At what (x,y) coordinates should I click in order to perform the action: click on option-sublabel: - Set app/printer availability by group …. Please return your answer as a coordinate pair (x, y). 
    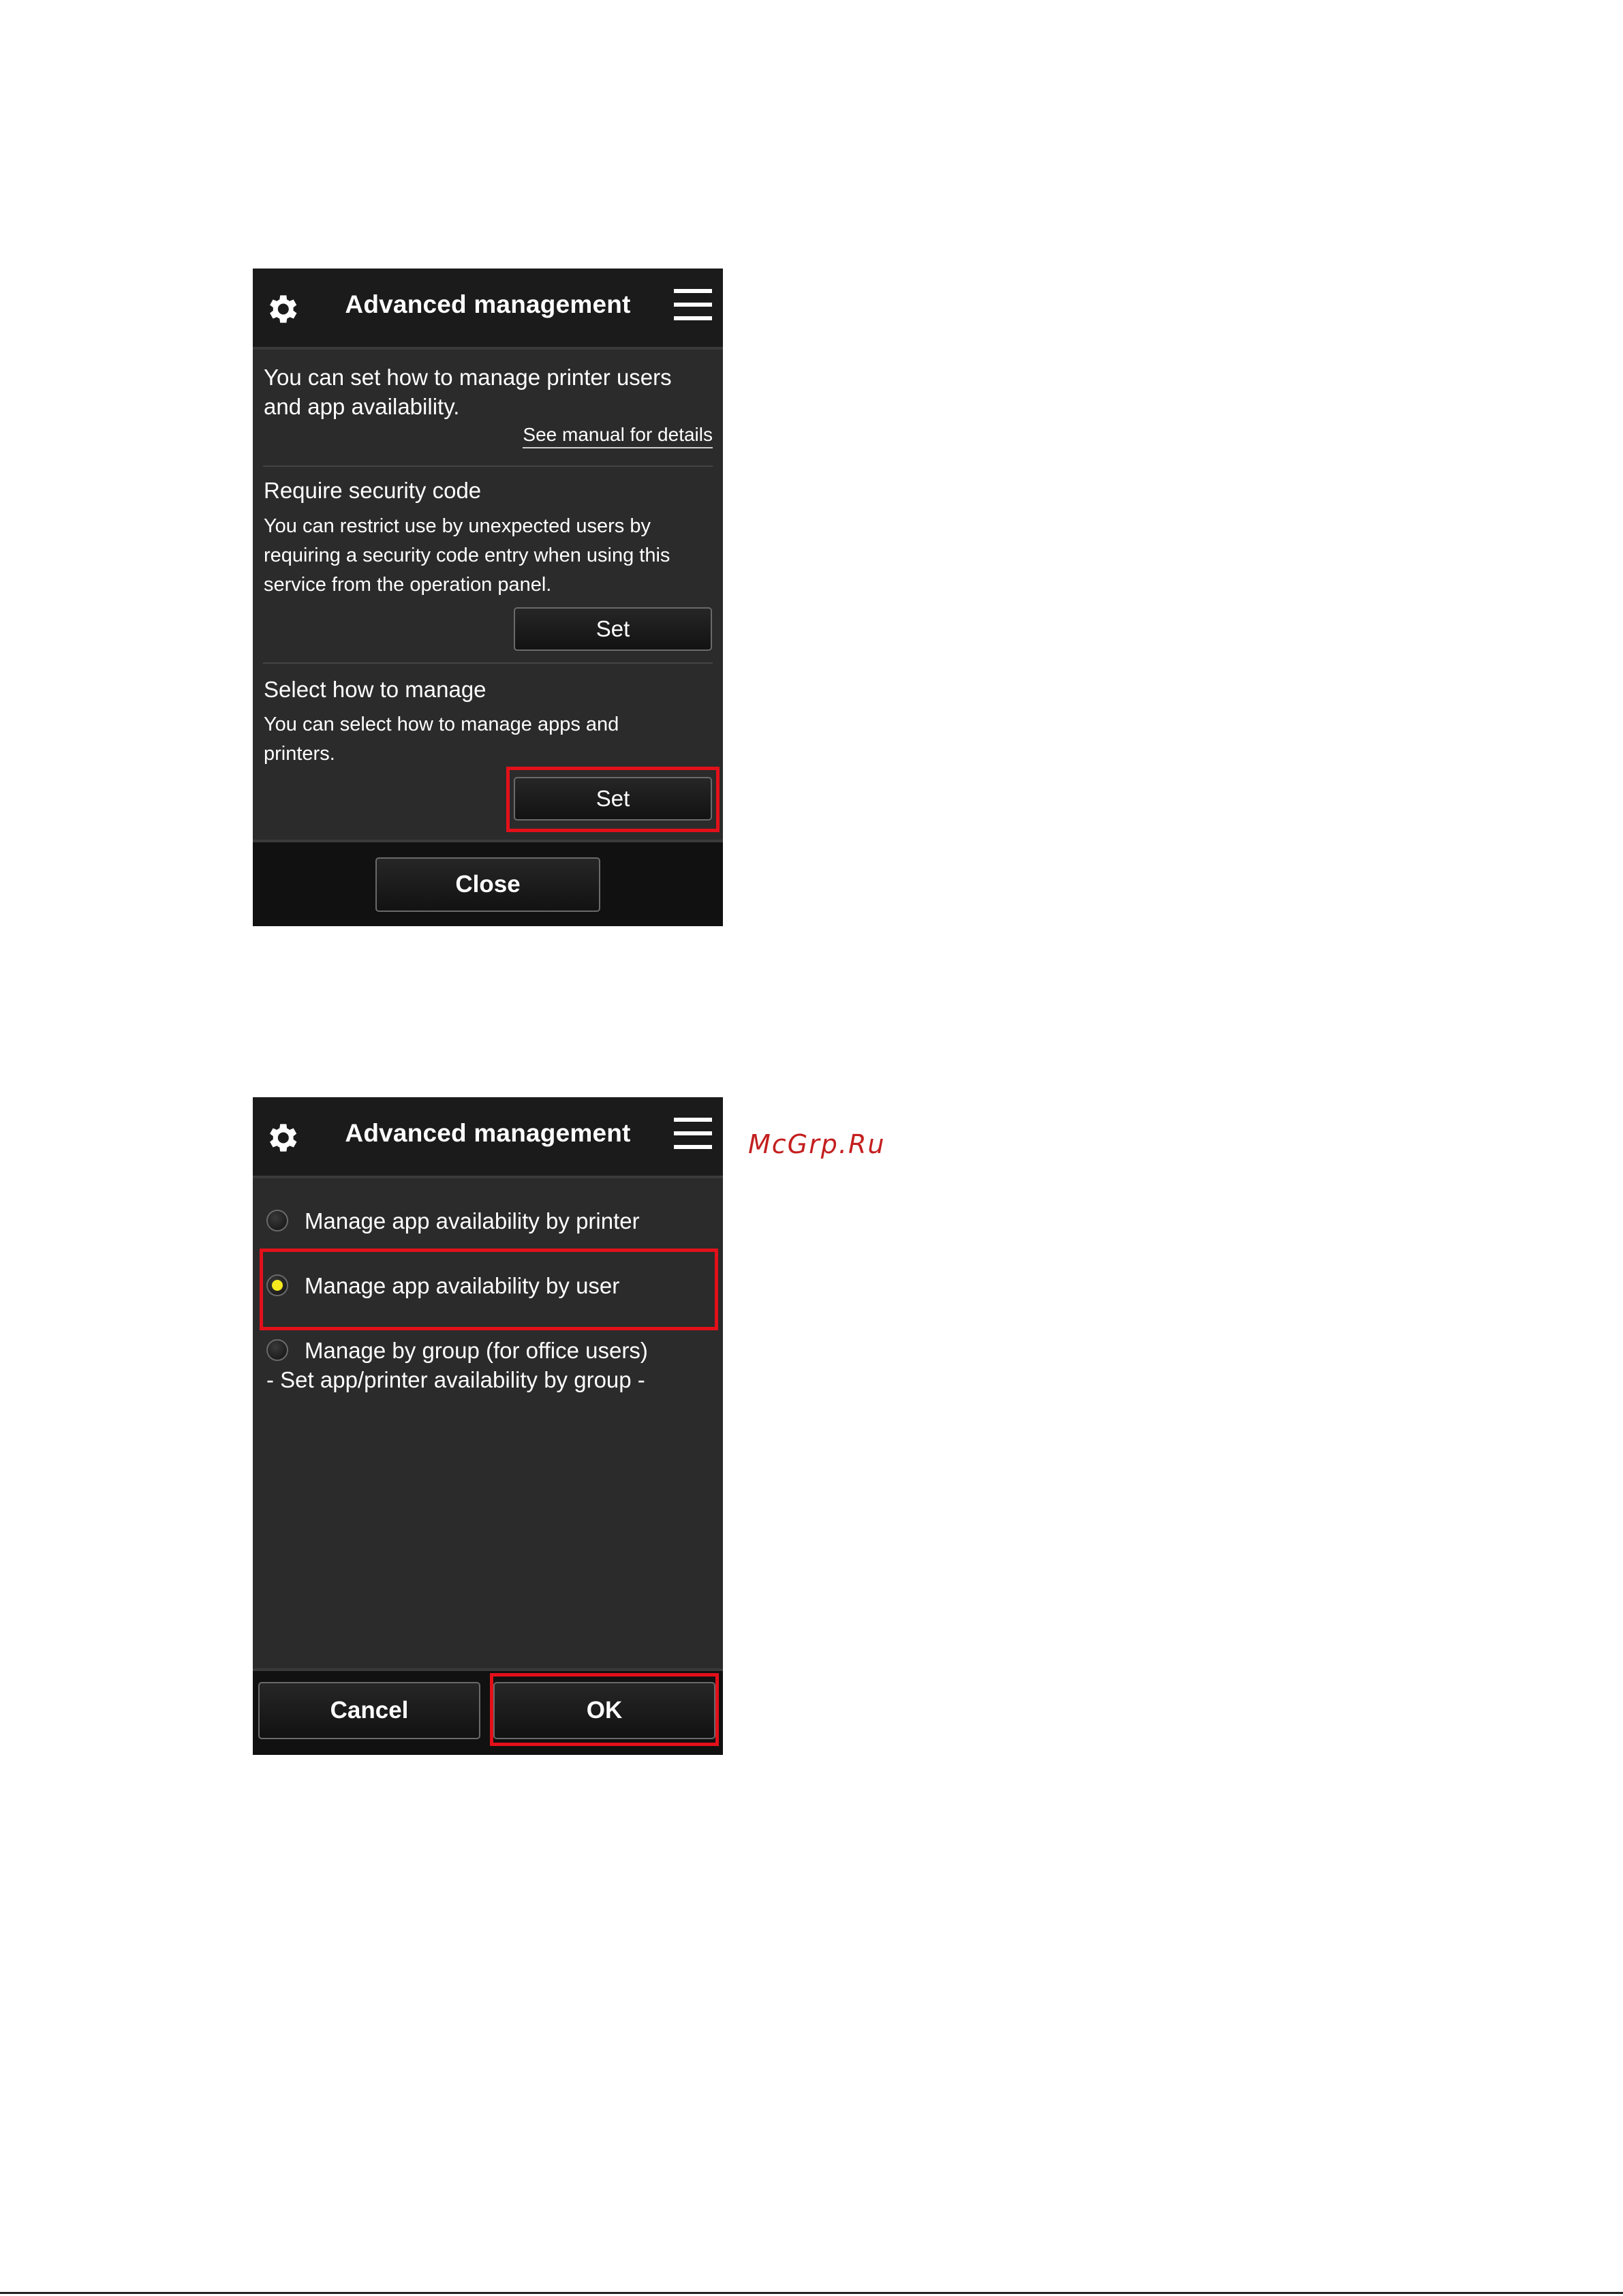
    Looking at the image, I should click on (455, 1379).